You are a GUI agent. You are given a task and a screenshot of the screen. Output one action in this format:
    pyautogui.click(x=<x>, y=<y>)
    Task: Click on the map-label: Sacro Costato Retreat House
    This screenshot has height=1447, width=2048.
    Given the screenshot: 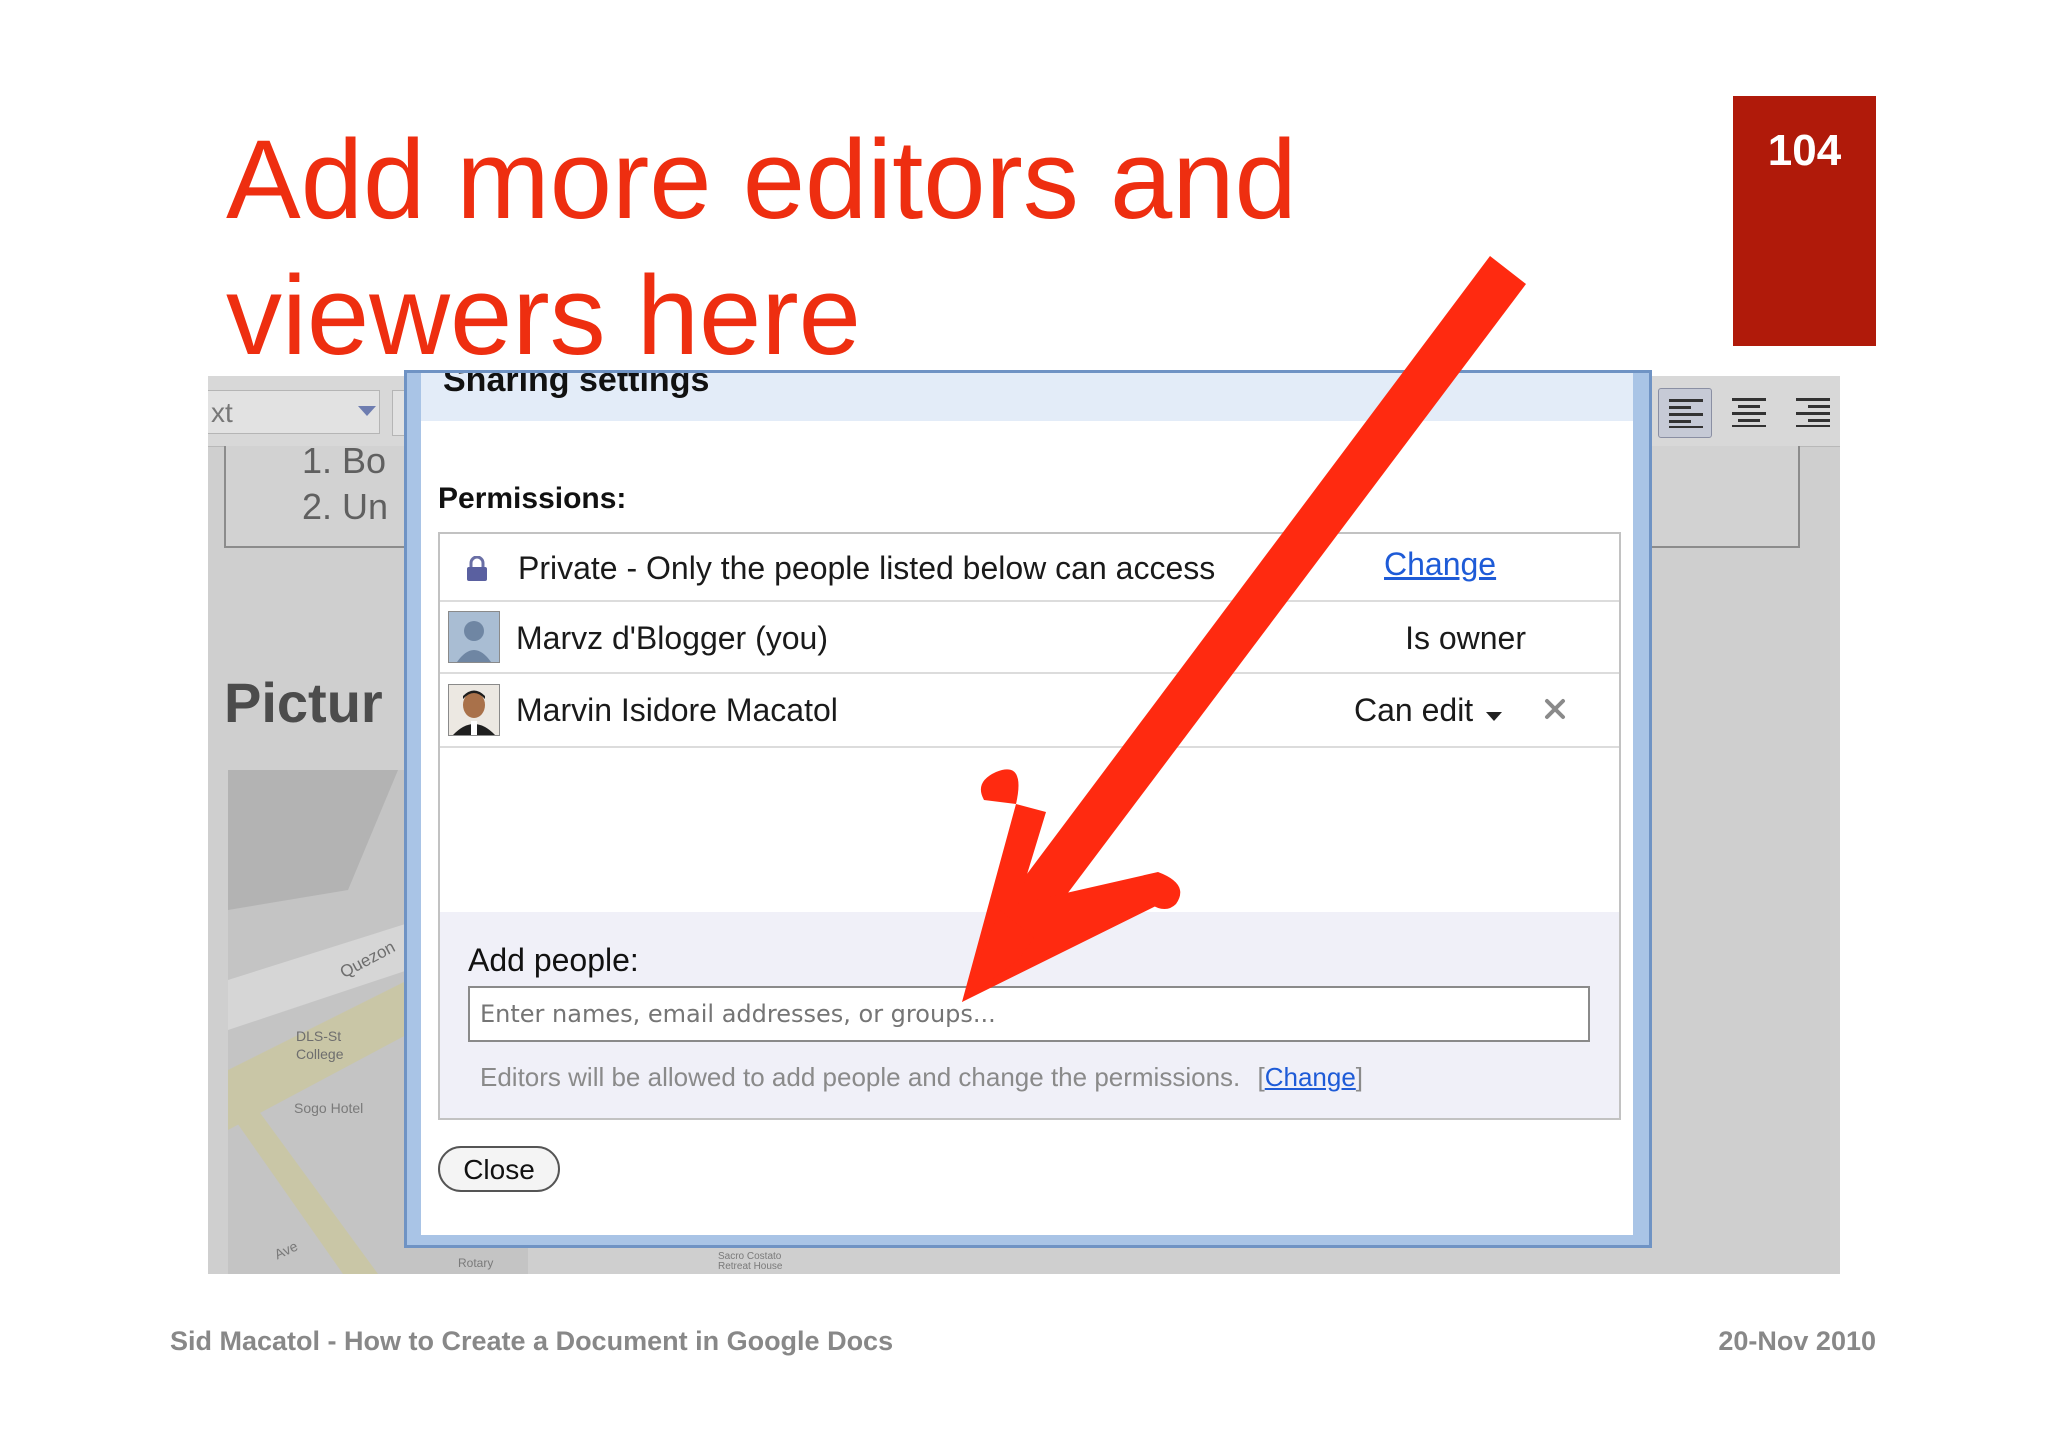 What is the action you would take?
    pyautogui.click(x=750, y=1261)
    